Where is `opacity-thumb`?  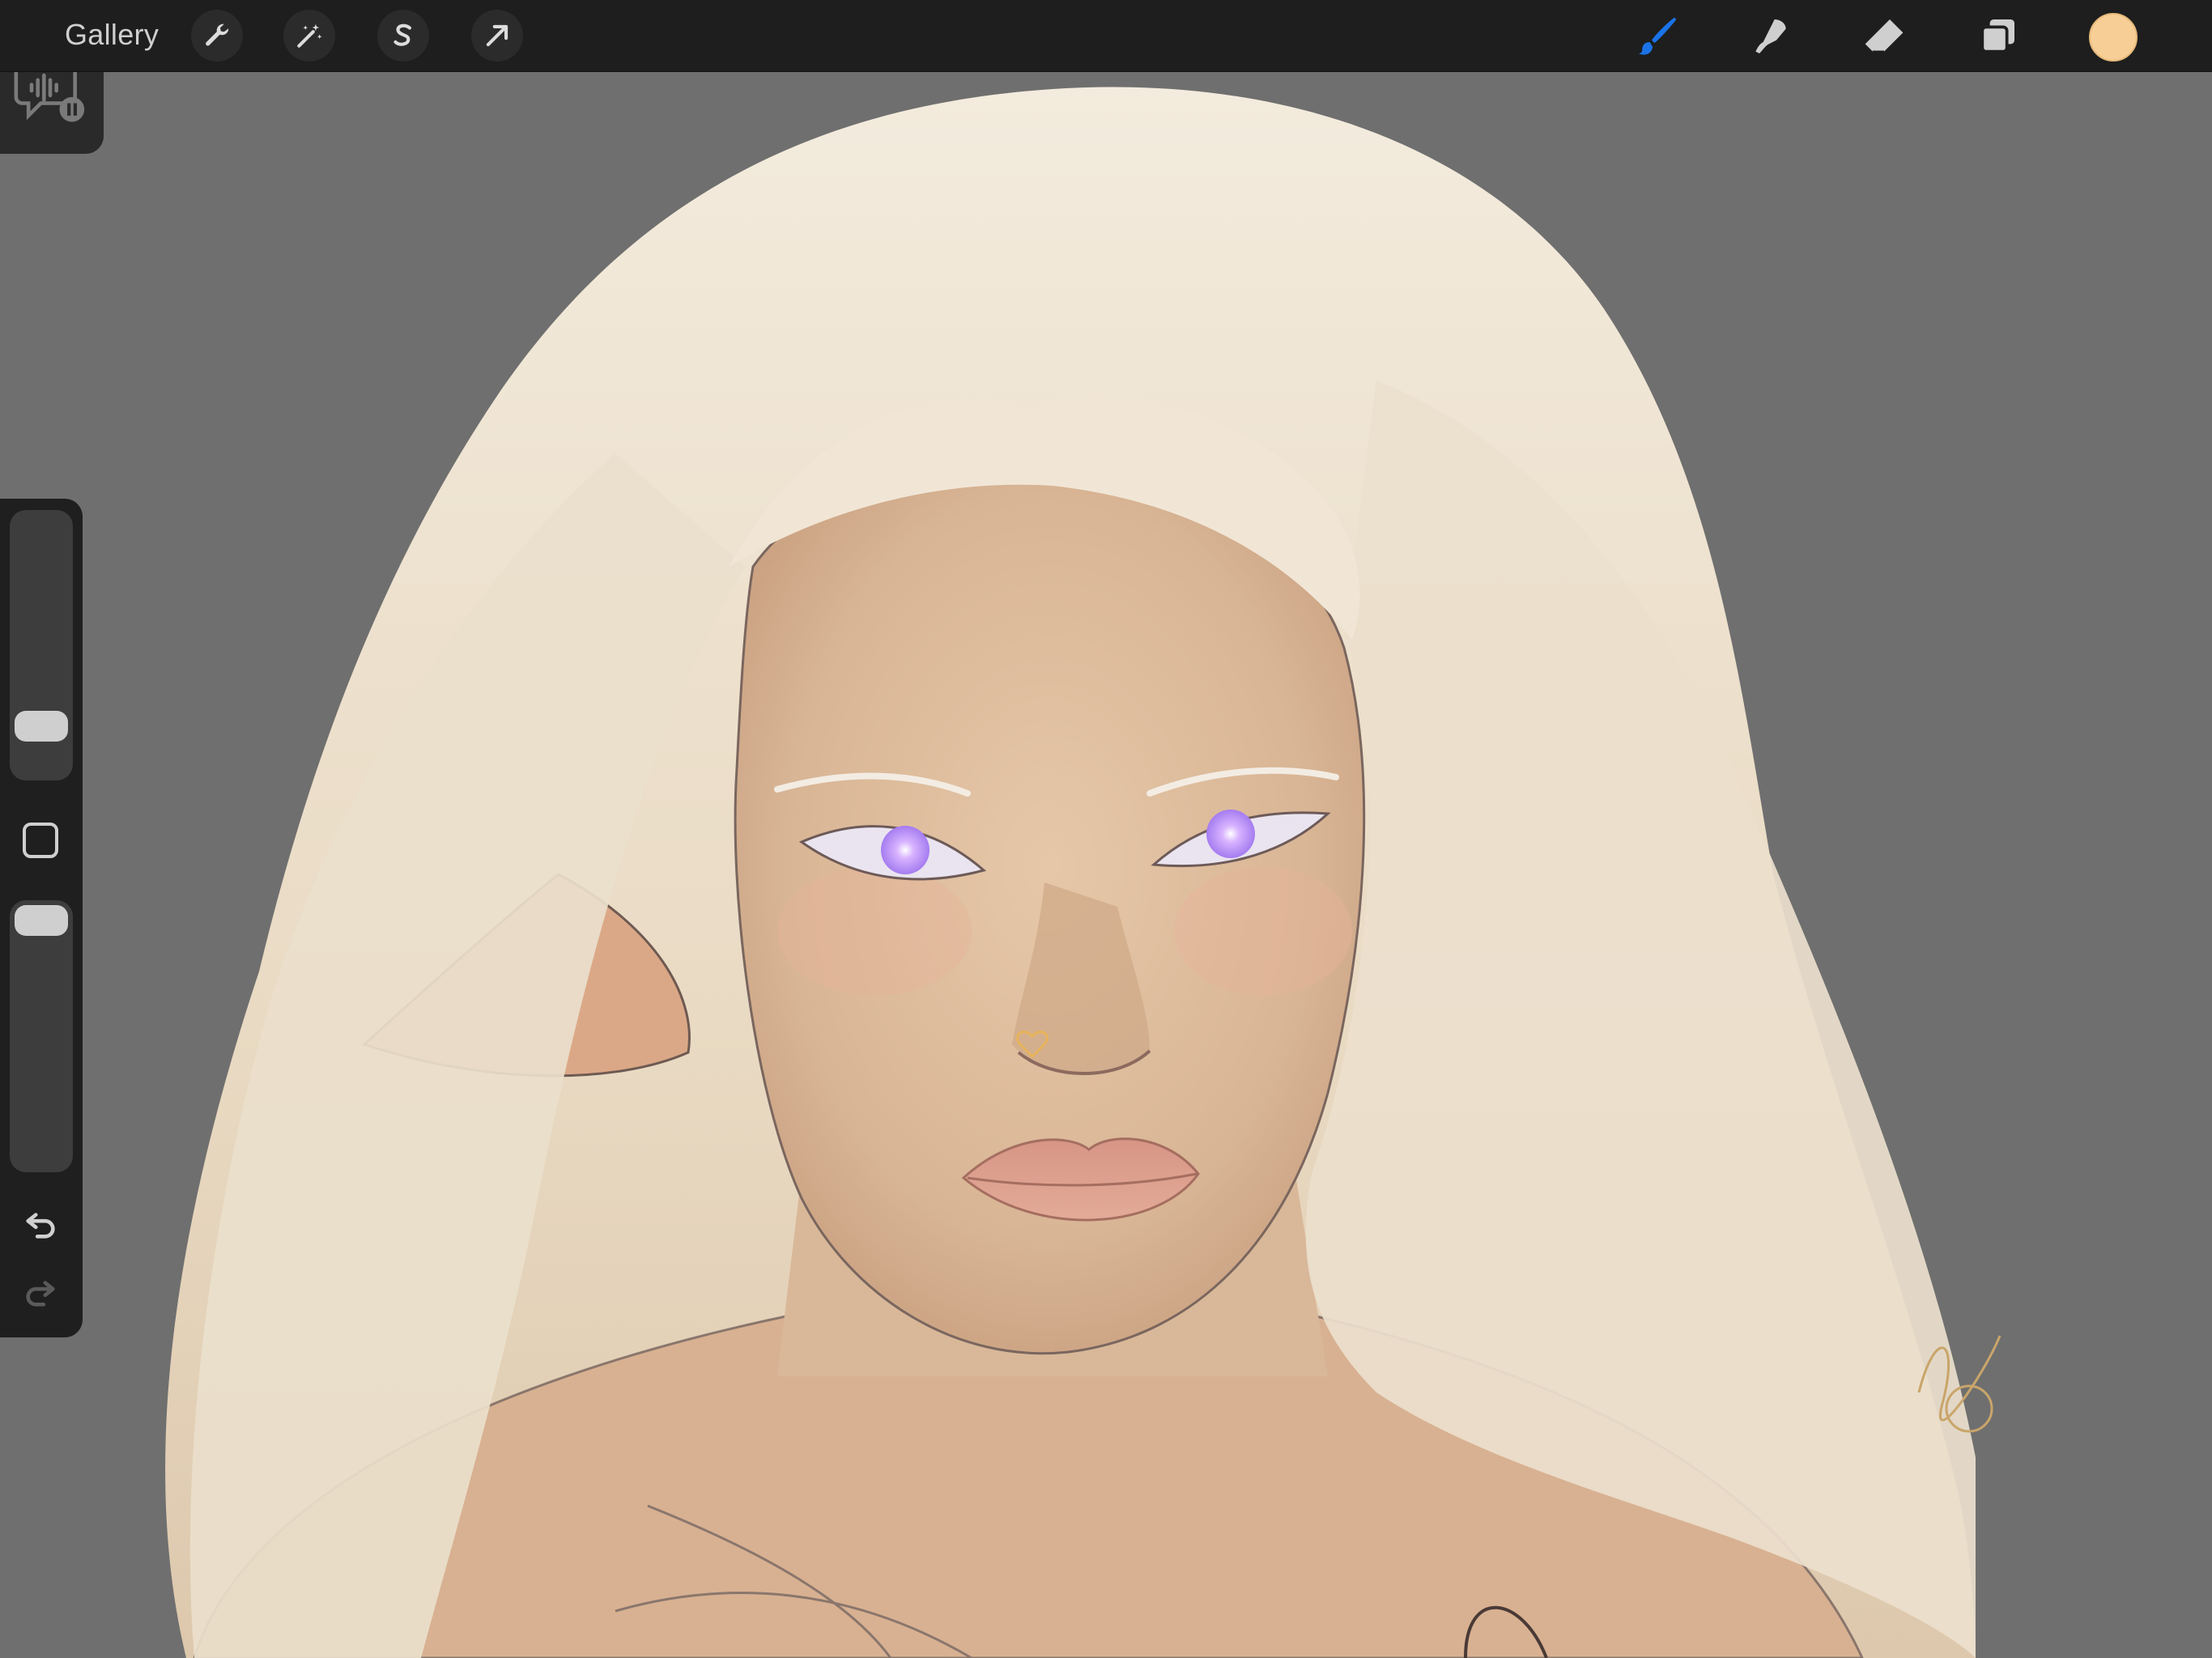 opacity-thumb is located at coordinates (42, 920).